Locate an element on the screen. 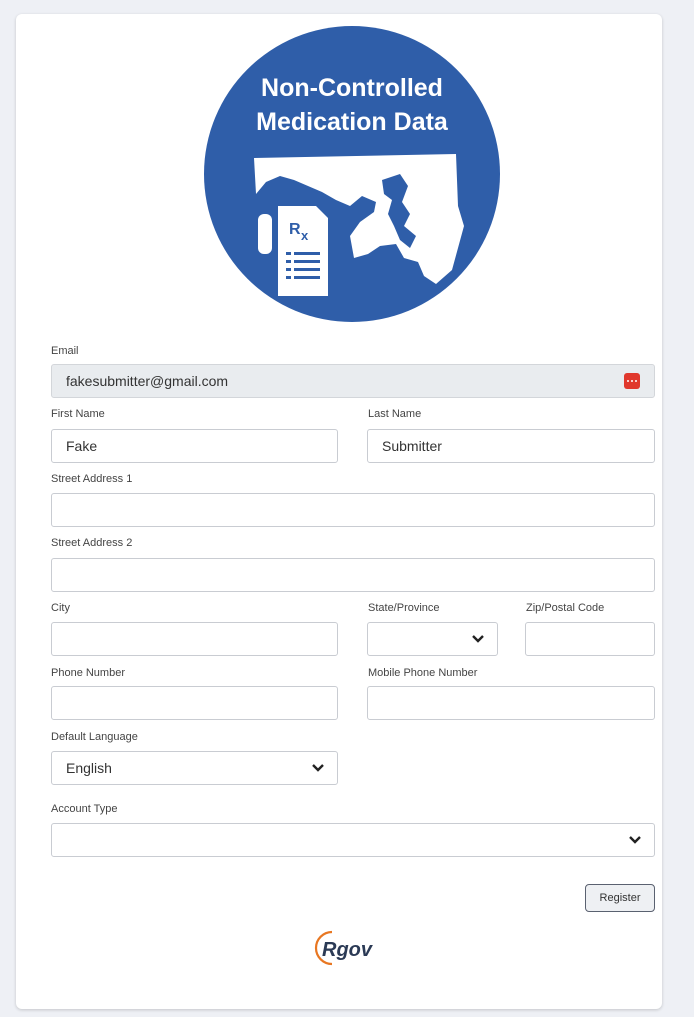  last-name-value: Submitter is located at coordinates (412, 446).